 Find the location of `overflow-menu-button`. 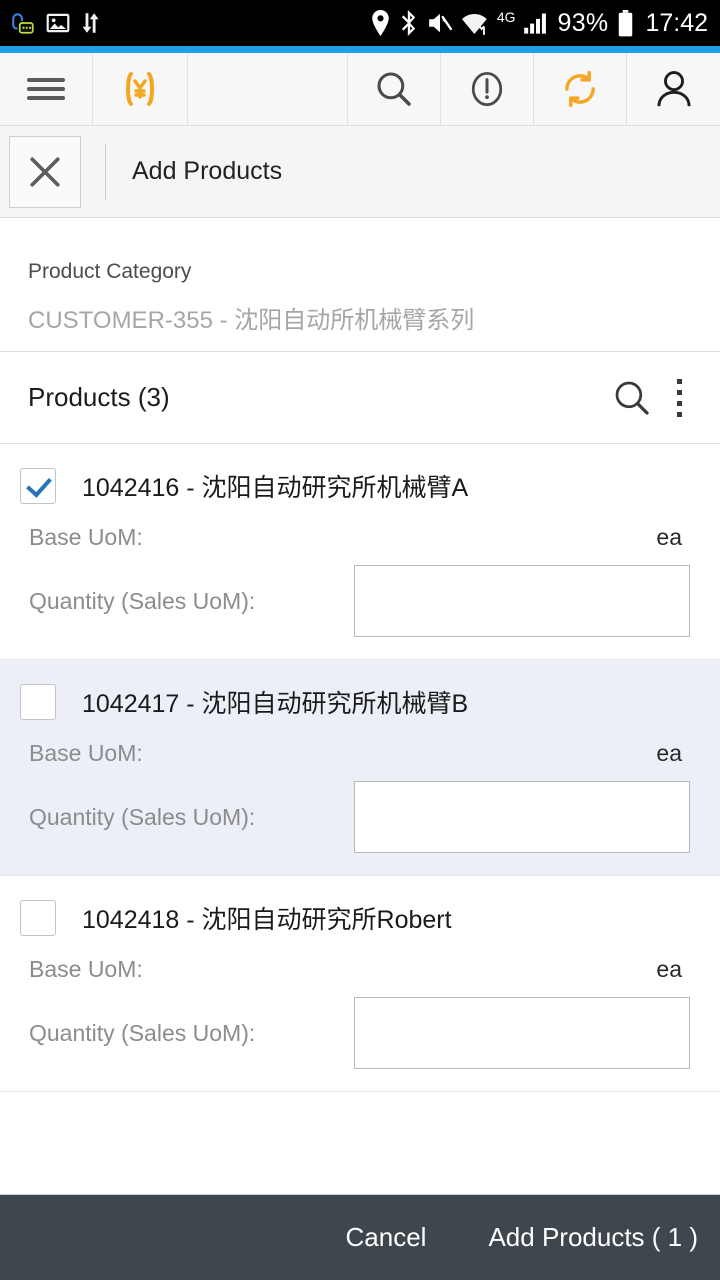

overflow-menu-button is located at coordinates (679, 398).